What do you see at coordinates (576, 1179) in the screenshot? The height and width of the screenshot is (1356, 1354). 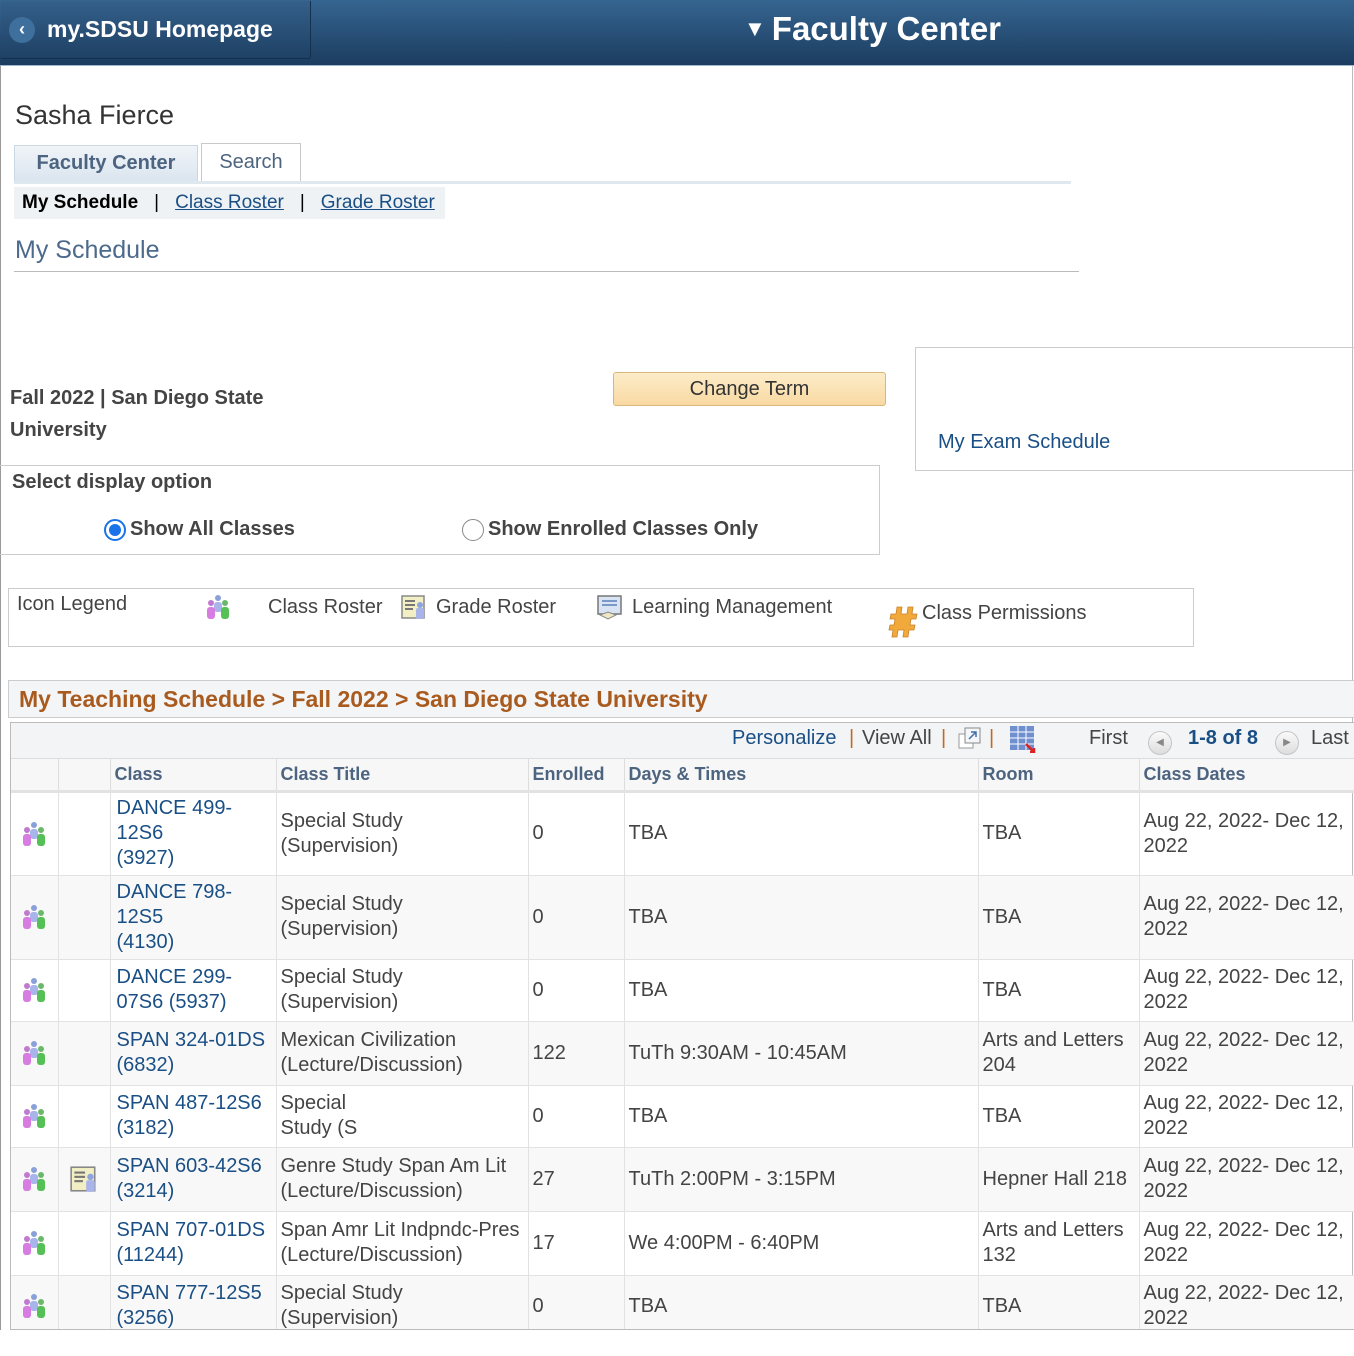 I see `enrolled-count: 27` at bounding box center [576, 1179].